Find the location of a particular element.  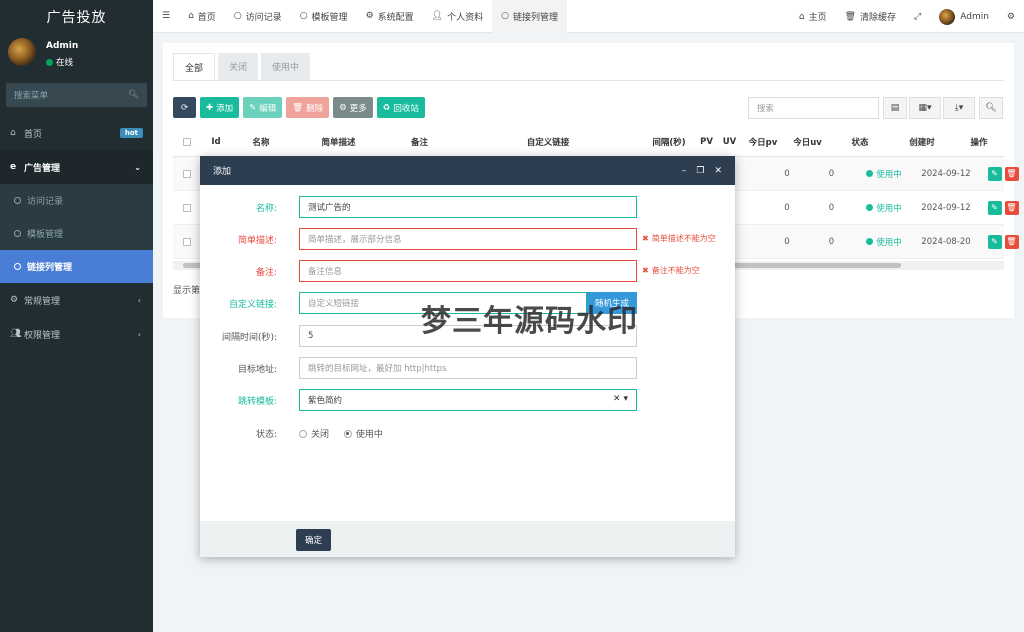

column-header: UV is located at coordinates (729, 141).